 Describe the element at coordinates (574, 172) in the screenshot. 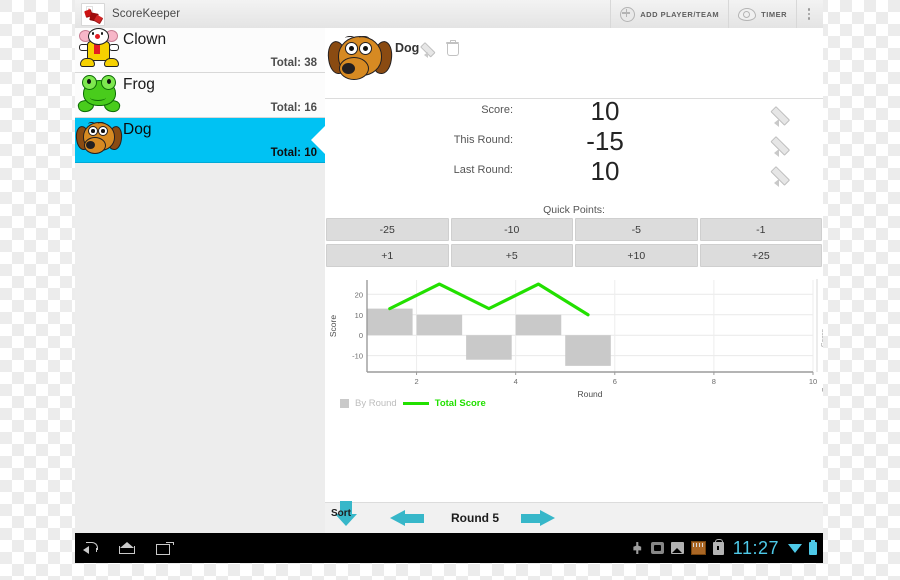

I see `score-row-last-round: Last Round: 10` at that location.